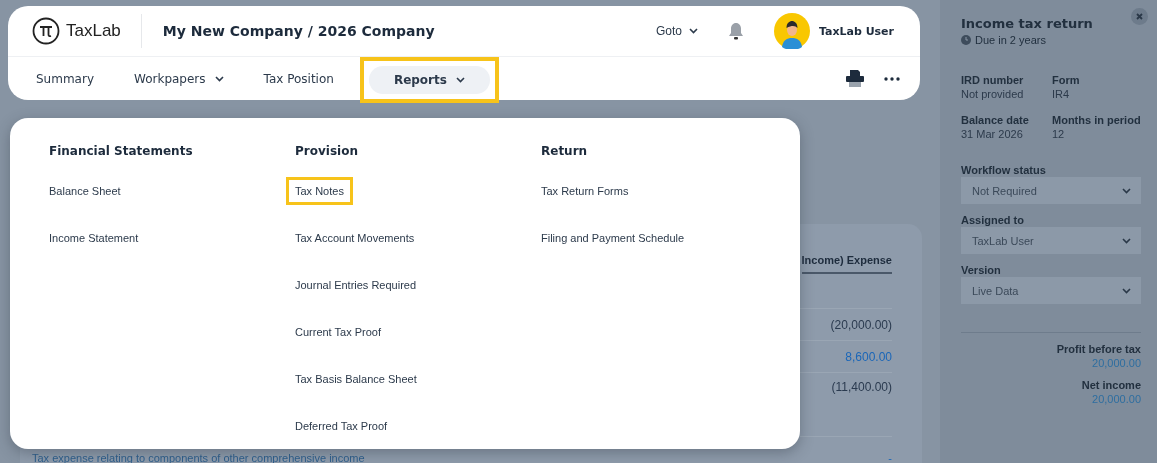 The image size is (1157, 463). What do you see at coordinates (1004, 170) in the screenshot?
I see `select-label: Workflow status` at bounding box center [1004, 170].